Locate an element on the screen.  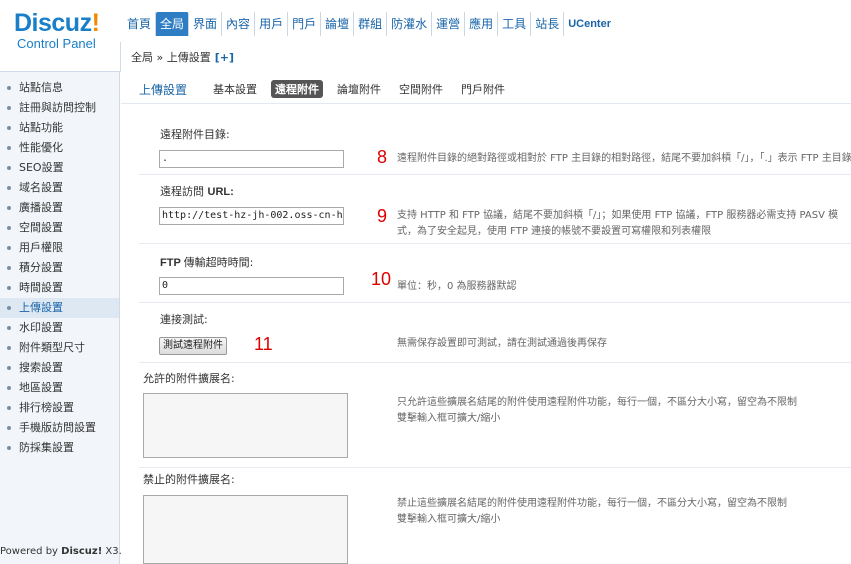
denied-ext-hint: 禁止這些擴展名結尾的附件使用遠程附件功能，每行一個，不區分大小寫，留空為不限制 is located at coordinates (592, 503).